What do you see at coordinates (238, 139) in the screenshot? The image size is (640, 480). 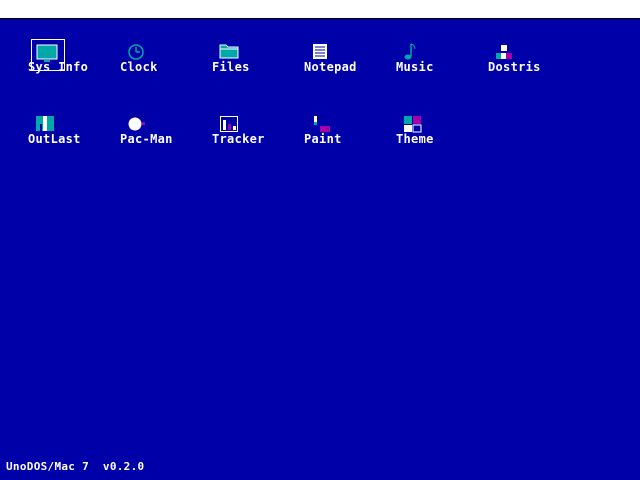 I see `desktop-icon-label: Tracker` at bounding box center [238, 139].